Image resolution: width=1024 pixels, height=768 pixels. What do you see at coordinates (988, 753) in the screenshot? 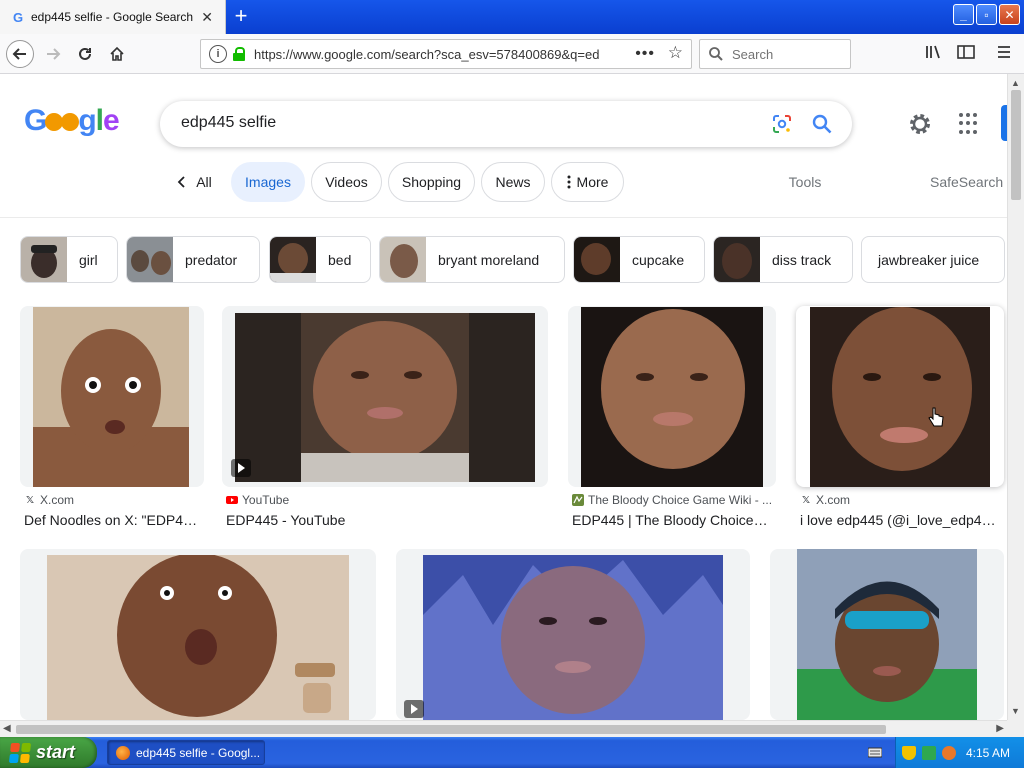
I see `clock: 4:15 AM` at bounding box center [988, 753].